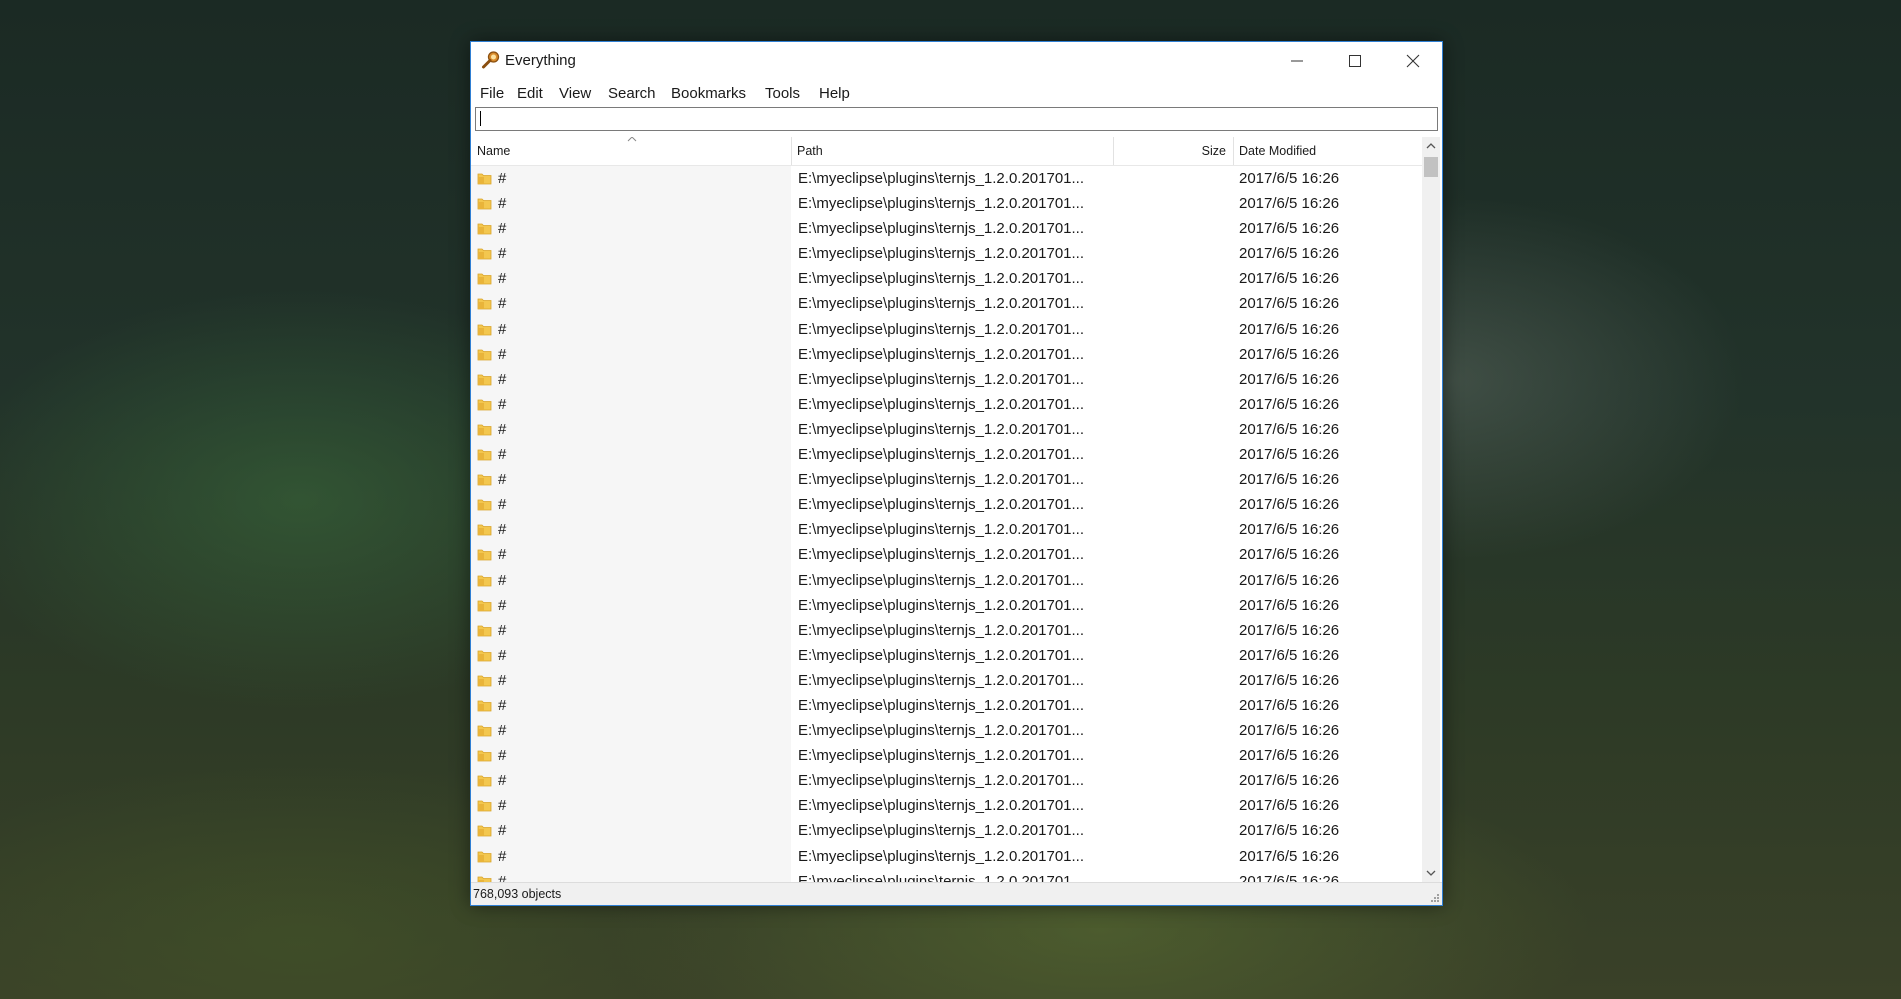 The image size is (1901, 999). I want to click on text-caret, so click(480, 118).